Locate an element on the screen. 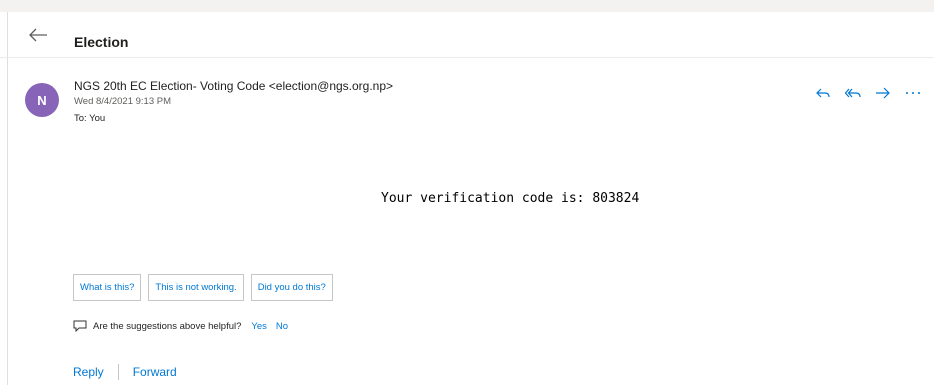 This screenshot has width=934, height=385. reply-button: Reply is located at coordinates (88, 372).